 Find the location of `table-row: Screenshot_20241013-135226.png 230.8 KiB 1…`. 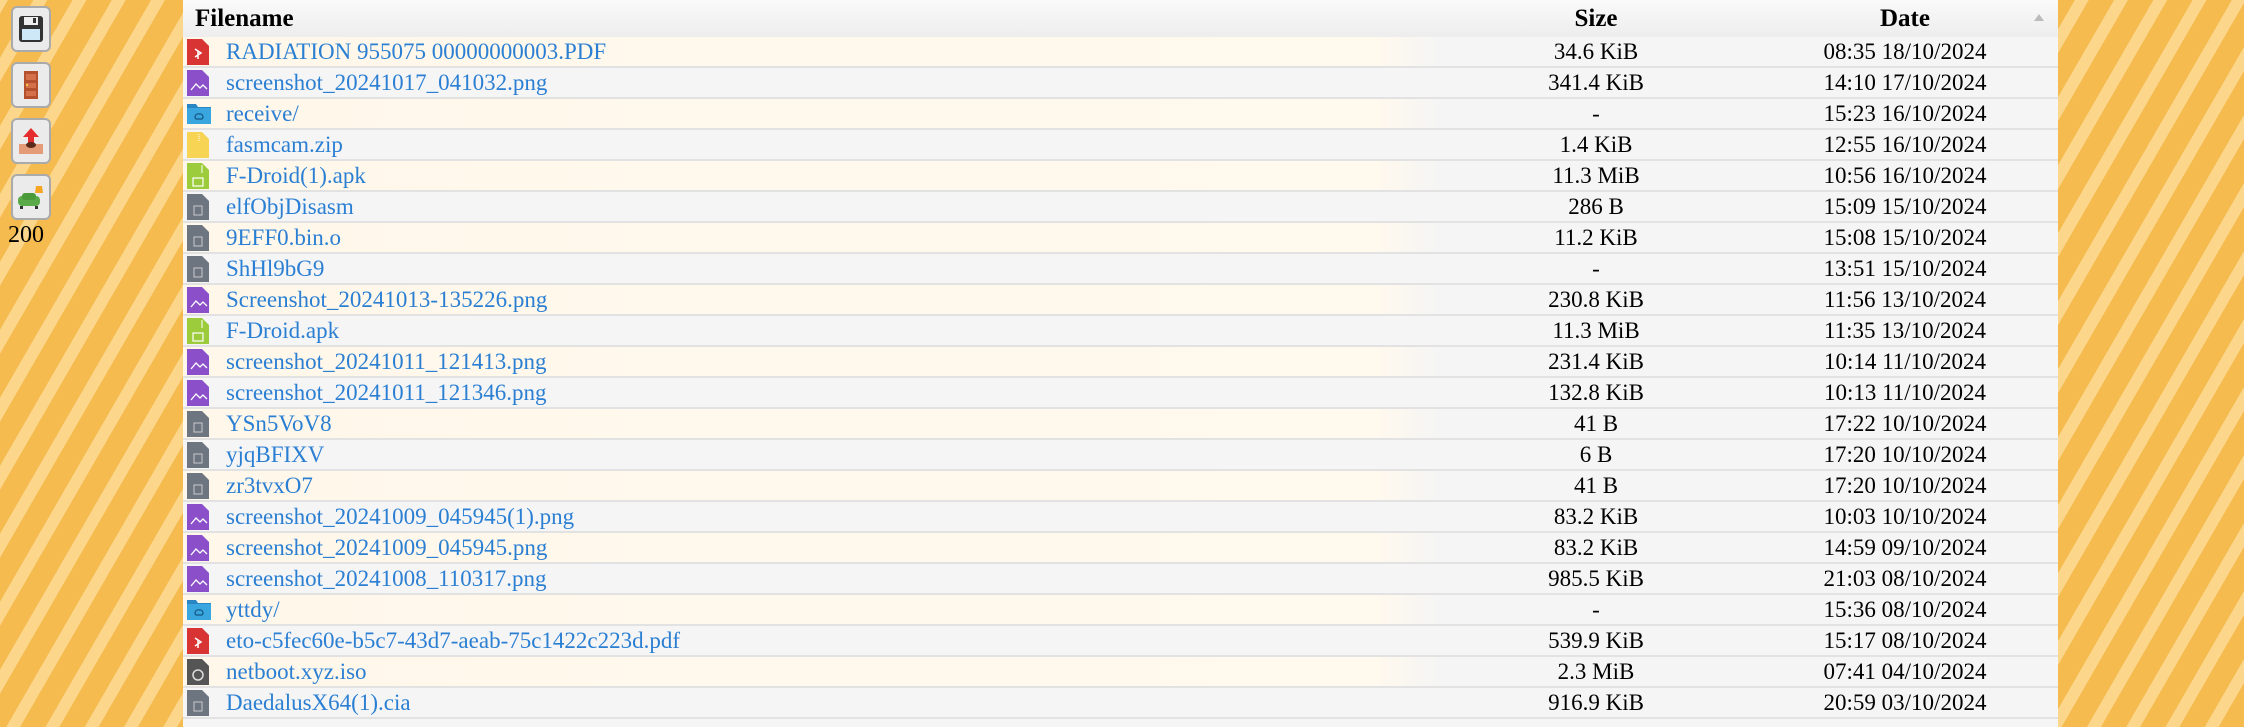

table-row: Screenshot_20241013-135226.png 230.8 KiB 1… is located at coordinates (1120, 300).